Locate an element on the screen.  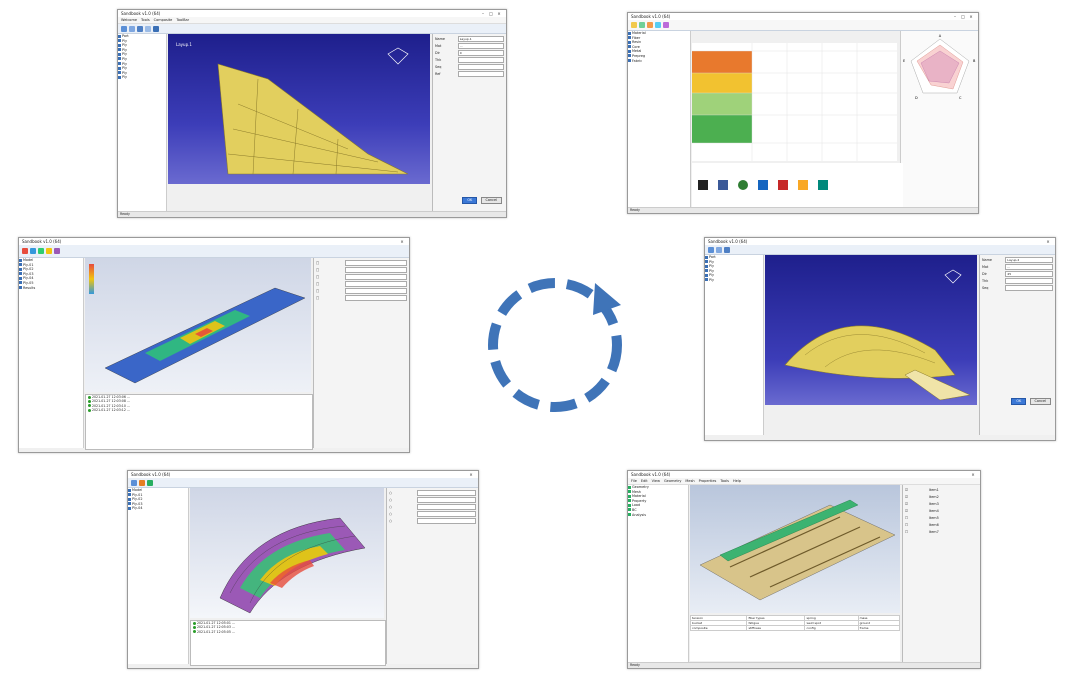
check-item: ☑ Item3 is located at coordinates (941, 504).